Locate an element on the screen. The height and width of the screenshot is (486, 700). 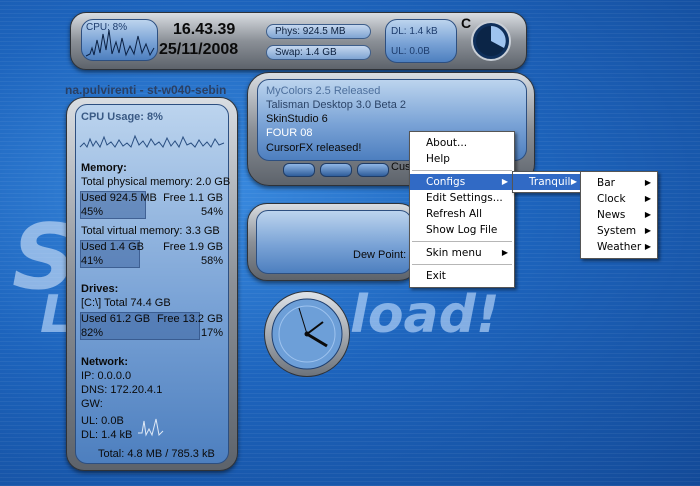
submenu-item-tranquil-label: Tranquil is located at coordinates (550, 182).